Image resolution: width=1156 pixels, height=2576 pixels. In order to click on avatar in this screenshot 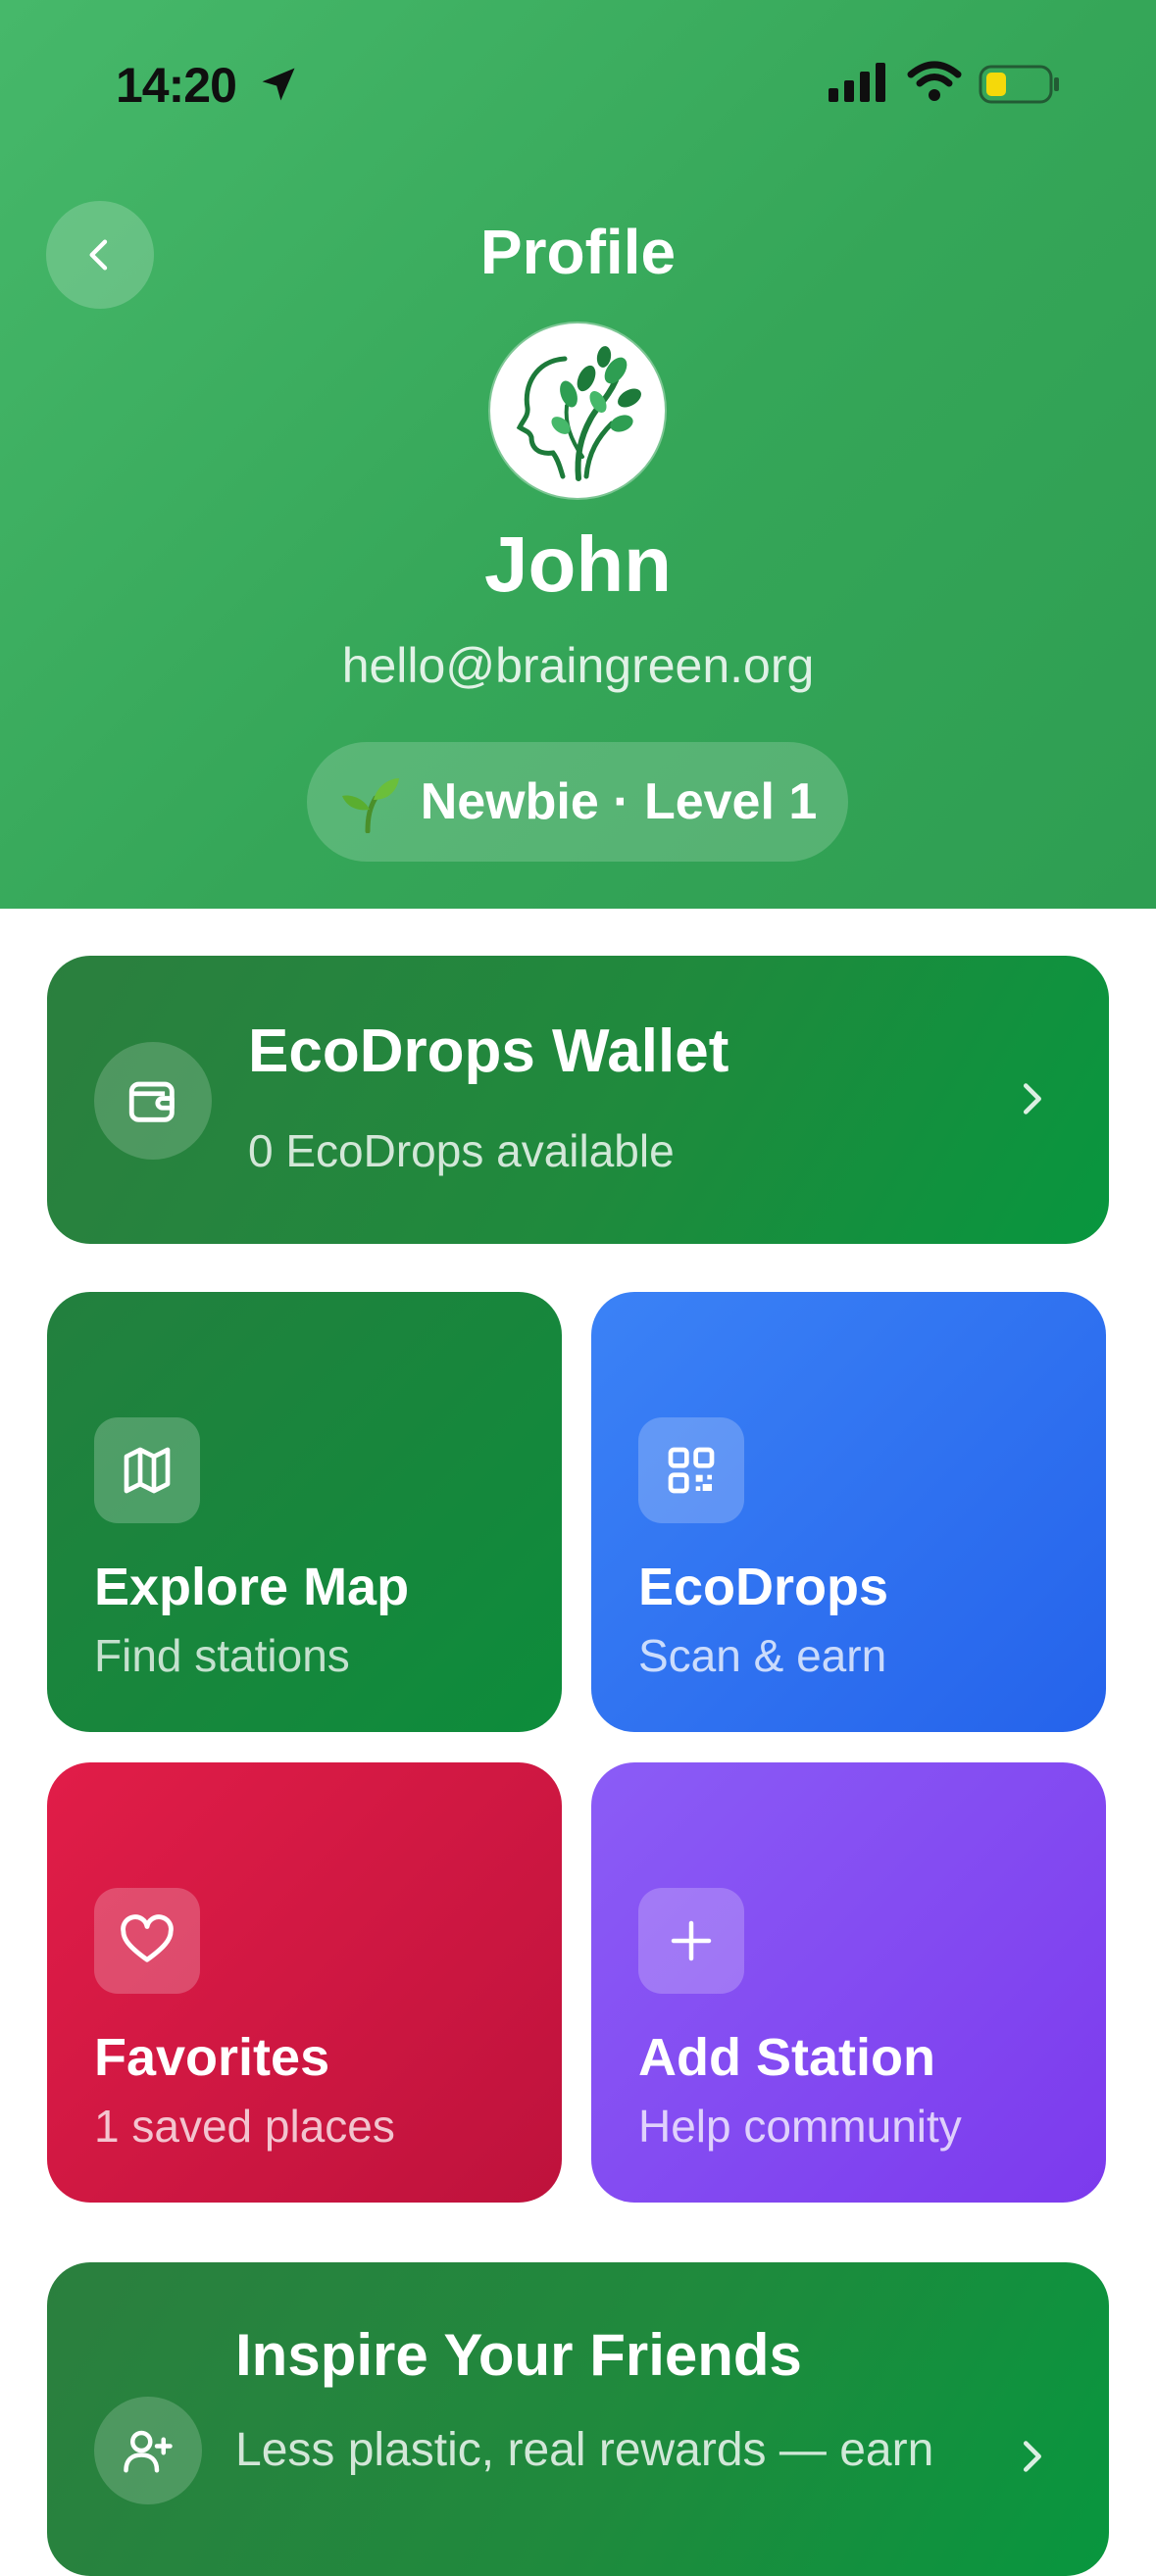, I will do `click(577, 410)`.